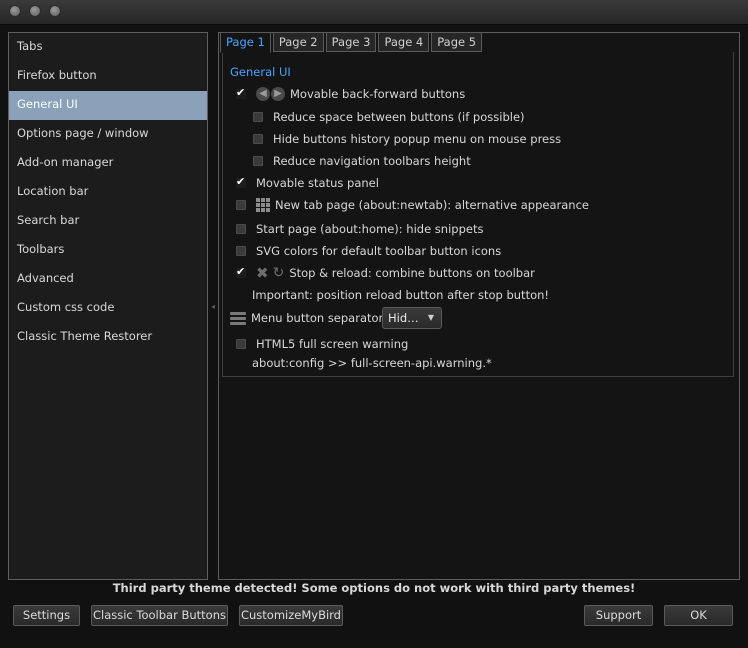  Describe the element at coordinates (404, 42) in the screenshot. I see `tab-page-4: Page 4` at that location.